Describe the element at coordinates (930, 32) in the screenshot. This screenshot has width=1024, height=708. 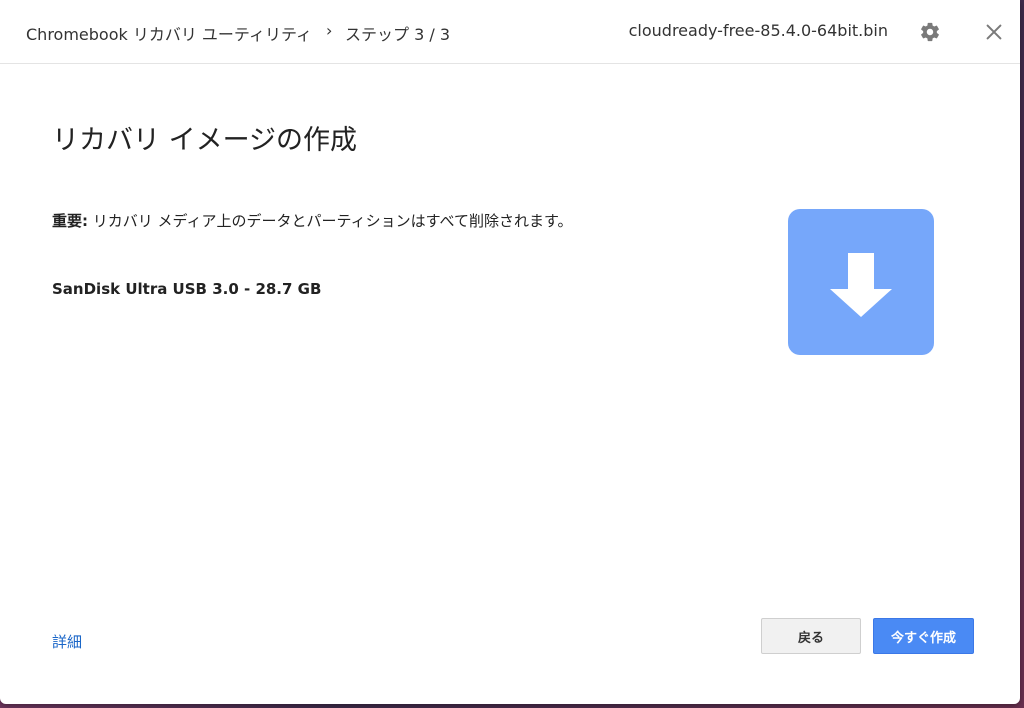
I see `gear-icon` at that location.